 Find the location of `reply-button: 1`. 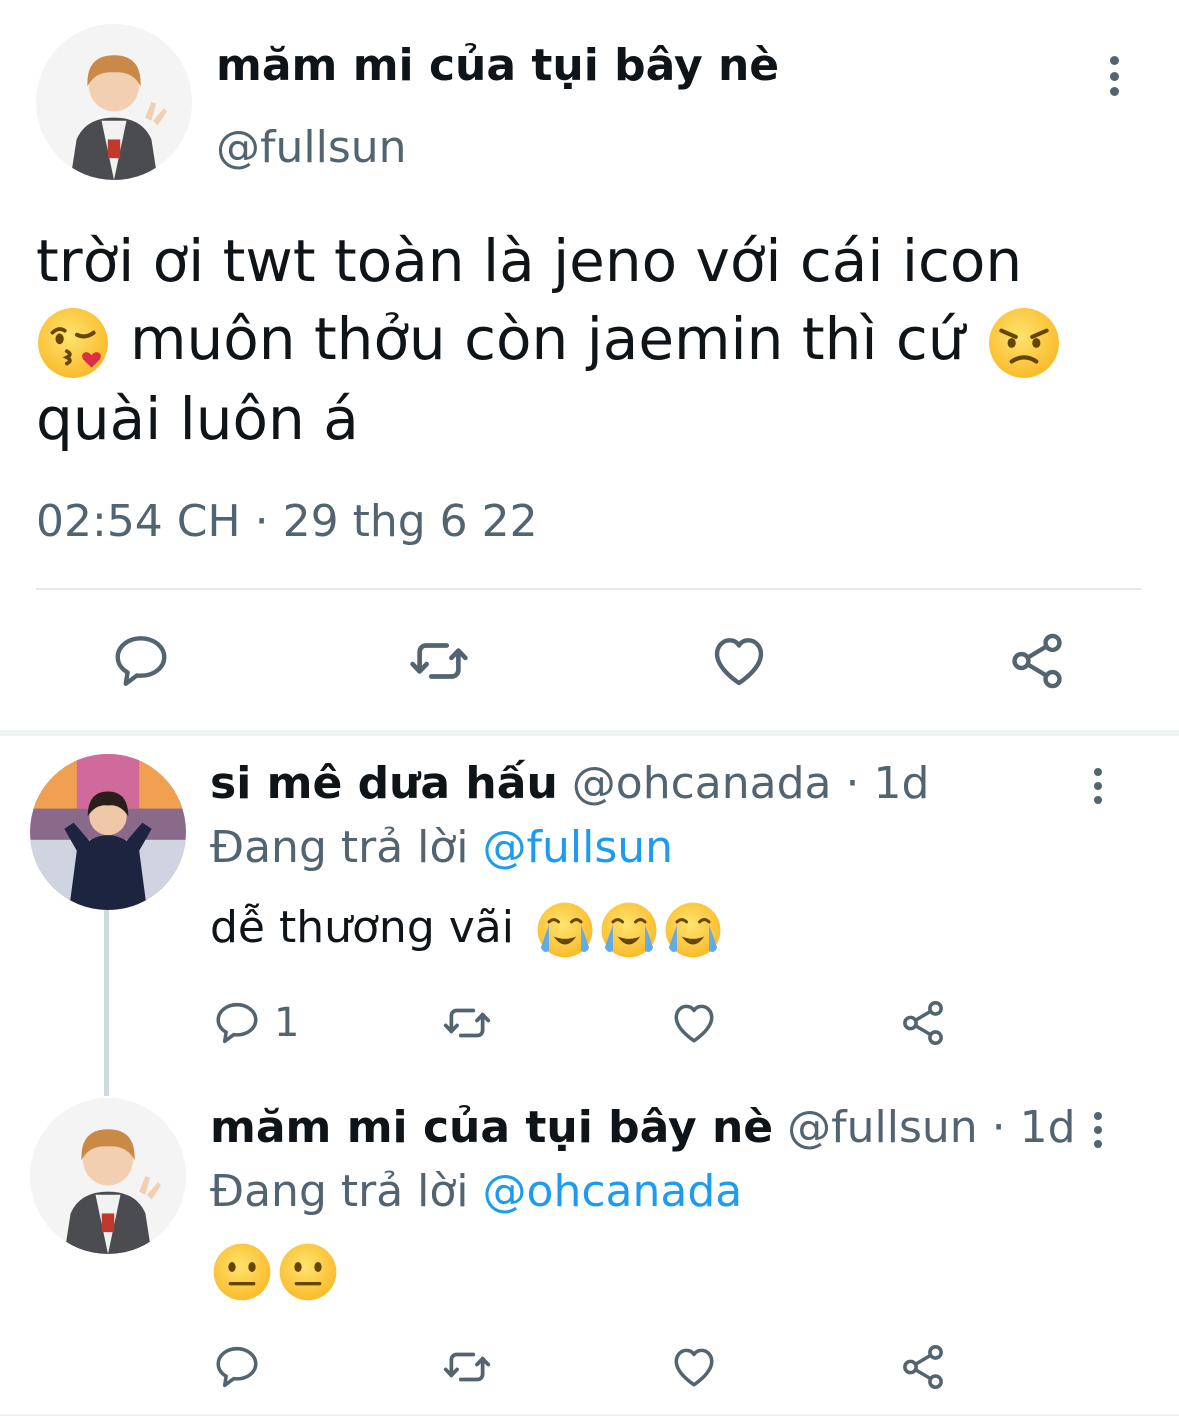

reply-button: 1 is located at coordinates (255, 1023).